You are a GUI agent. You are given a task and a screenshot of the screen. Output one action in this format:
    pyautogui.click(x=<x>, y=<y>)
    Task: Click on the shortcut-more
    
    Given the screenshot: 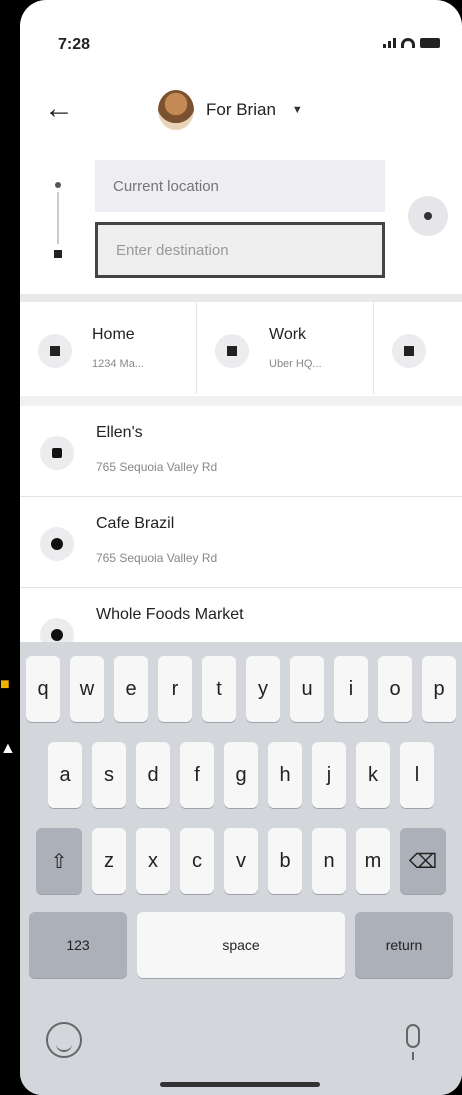 What is the action you would take?
    pyautogui.click(x=418, y=348)
    